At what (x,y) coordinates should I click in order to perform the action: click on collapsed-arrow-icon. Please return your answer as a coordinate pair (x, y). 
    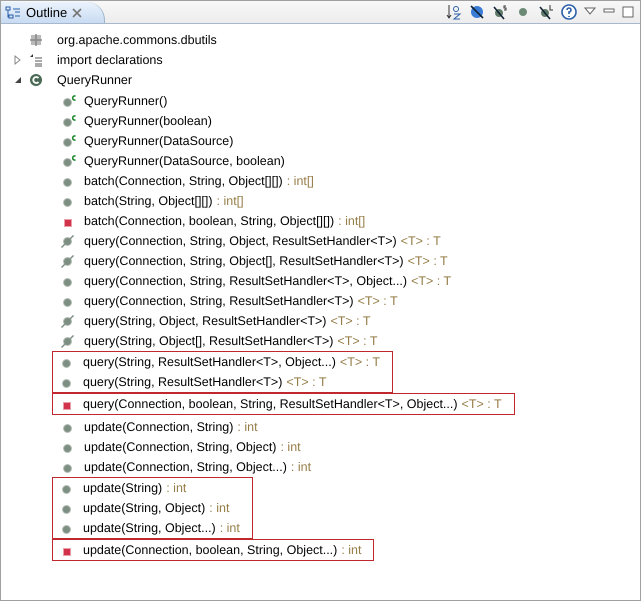
    Looking at the image, I should click on (18, 60).